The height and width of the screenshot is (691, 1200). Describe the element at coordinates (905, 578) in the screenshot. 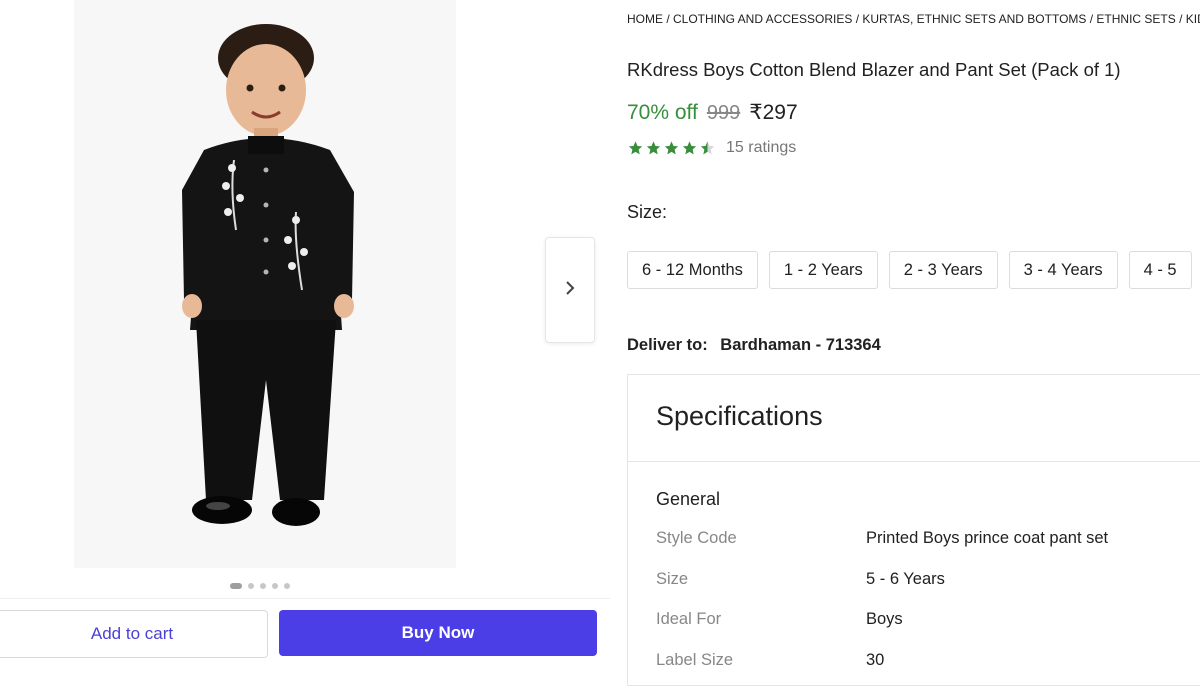

I see `spec-value: 5 - 6 Years` at that location.